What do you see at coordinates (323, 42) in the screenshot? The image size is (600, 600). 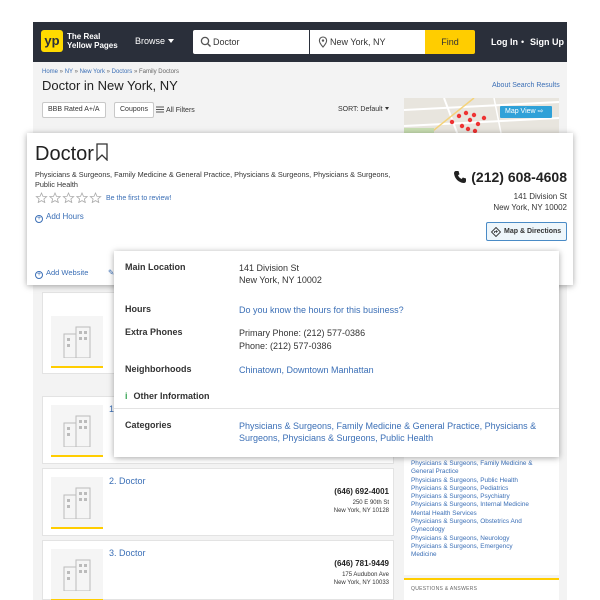 I see `location-pin-icon` at bounding box center [323, 42].